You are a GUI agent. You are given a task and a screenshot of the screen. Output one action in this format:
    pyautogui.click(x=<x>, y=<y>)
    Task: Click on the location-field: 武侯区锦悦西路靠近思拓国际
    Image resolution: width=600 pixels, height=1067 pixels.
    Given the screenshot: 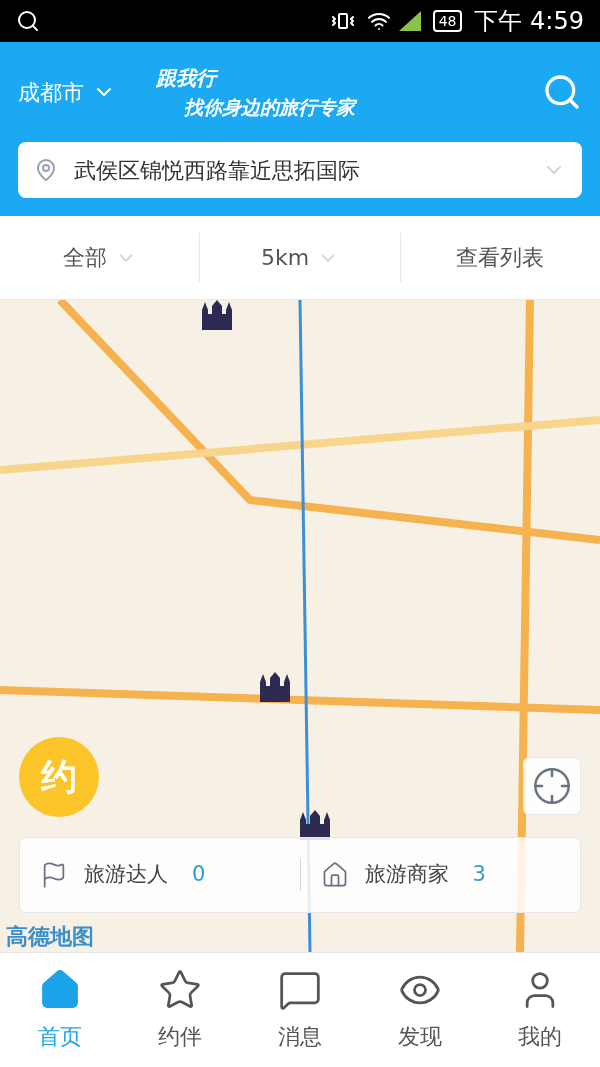 What is the action you would take?
    pyautogui.click(x=300, y=170)
    